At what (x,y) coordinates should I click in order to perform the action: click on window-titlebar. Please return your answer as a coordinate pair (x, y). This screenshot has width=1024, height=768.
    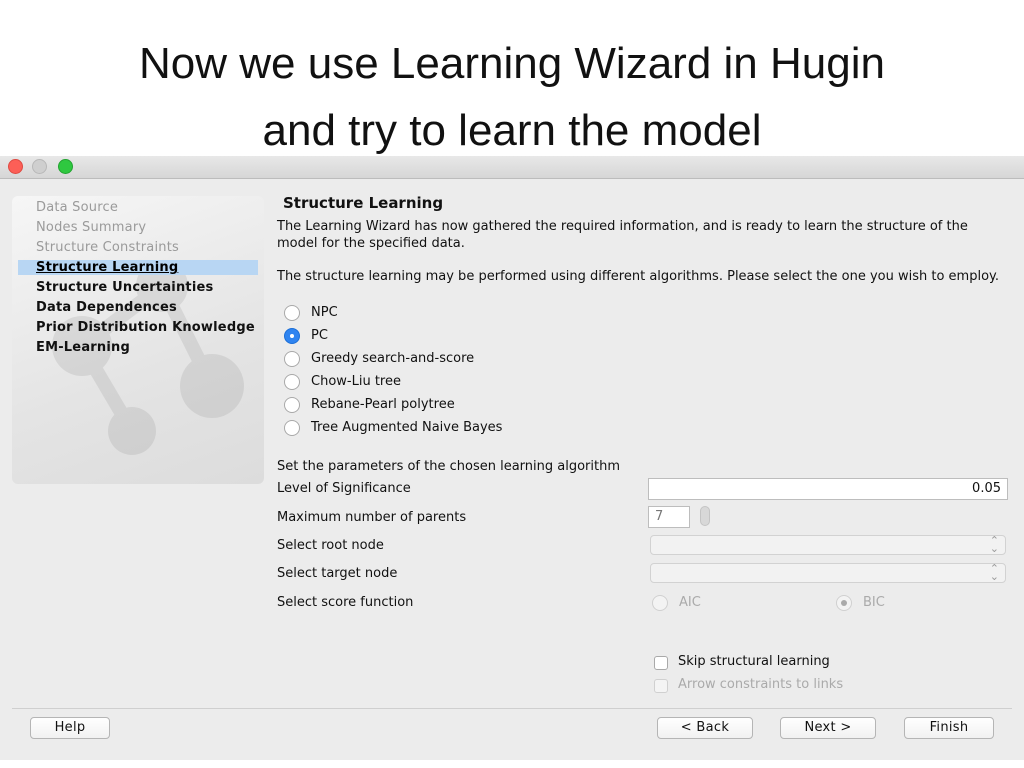
    Looking at the image, I should click on (512, 167).